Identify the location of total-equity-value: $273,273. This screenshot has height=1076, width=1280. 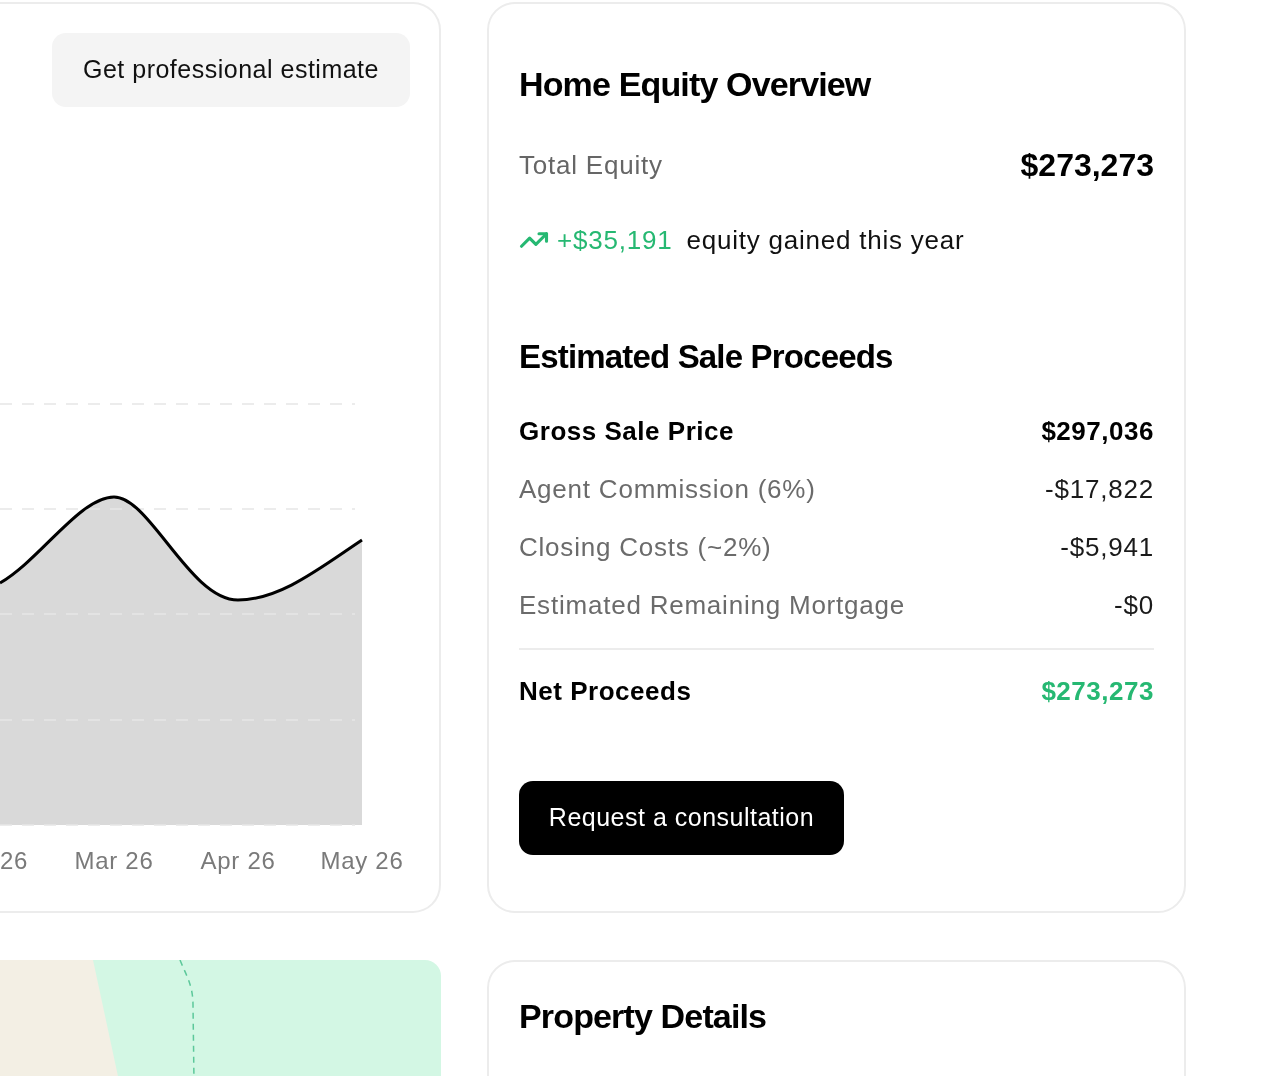
(1087, 165).